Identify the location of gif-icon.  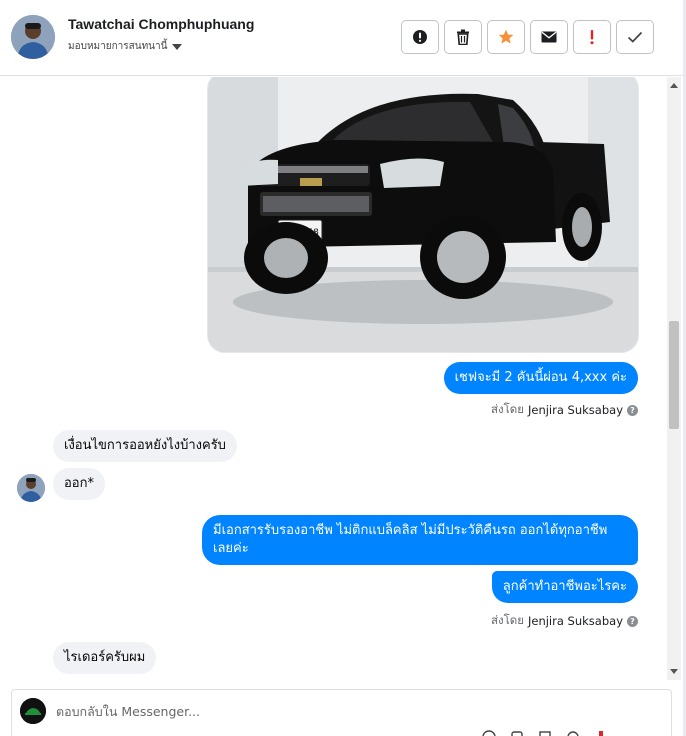
(573, 733).